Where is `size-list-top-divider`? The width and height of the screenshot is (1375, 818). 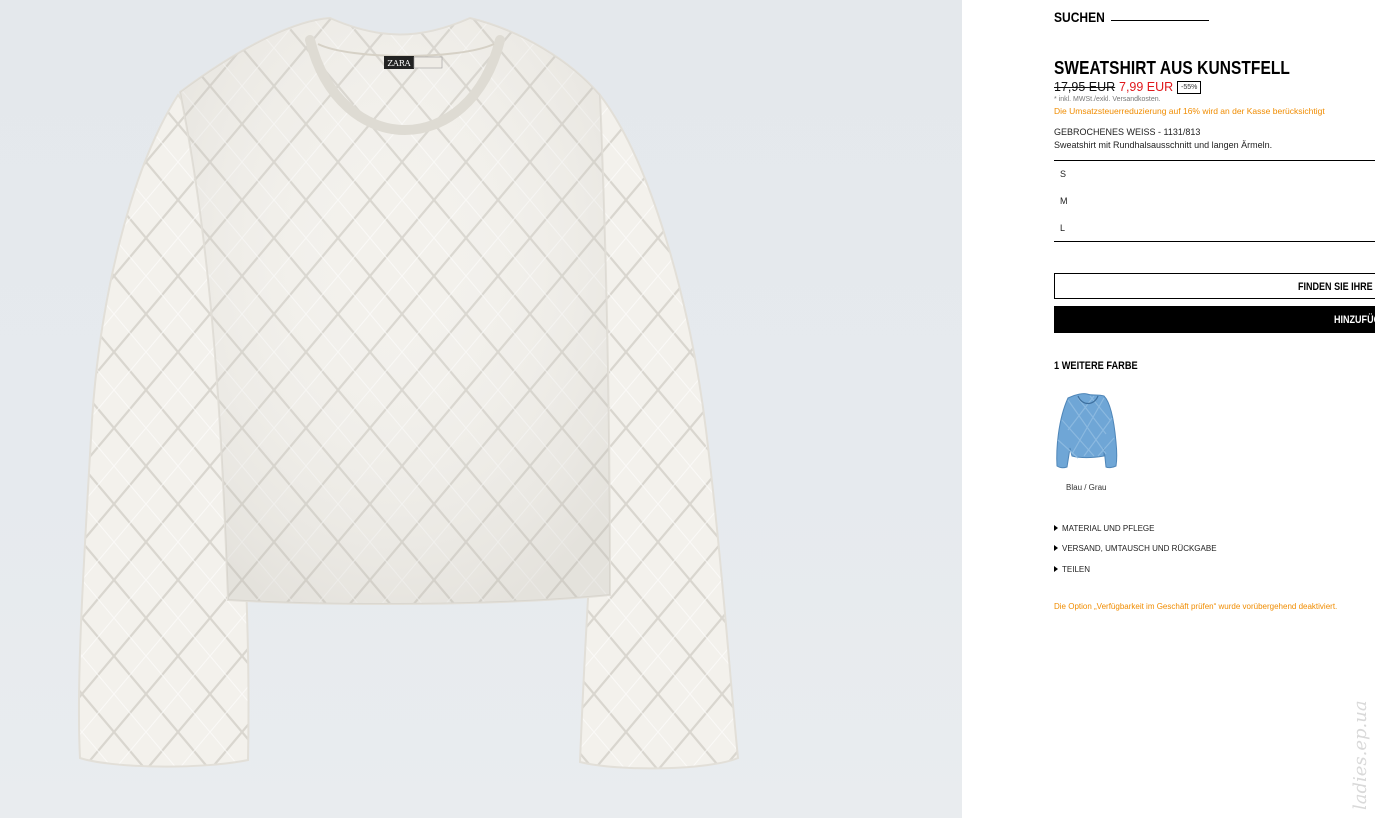 size-list-top-divider is located at coordinates (1214, 160).